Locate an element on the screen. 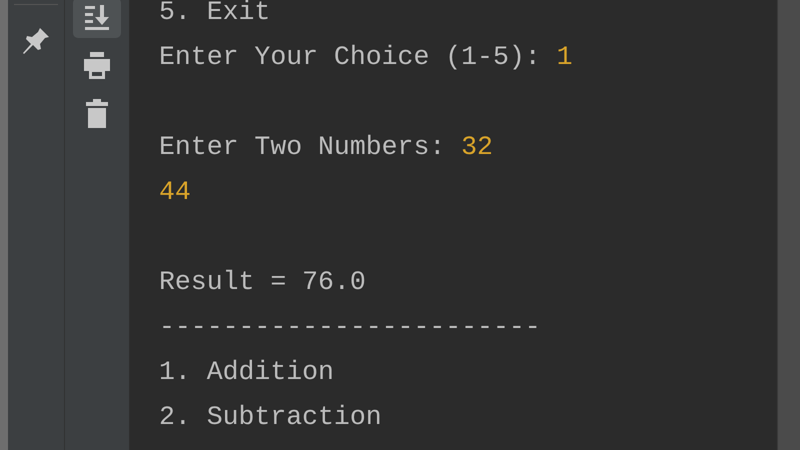  printer-icon is located at coordinates (97, 66).